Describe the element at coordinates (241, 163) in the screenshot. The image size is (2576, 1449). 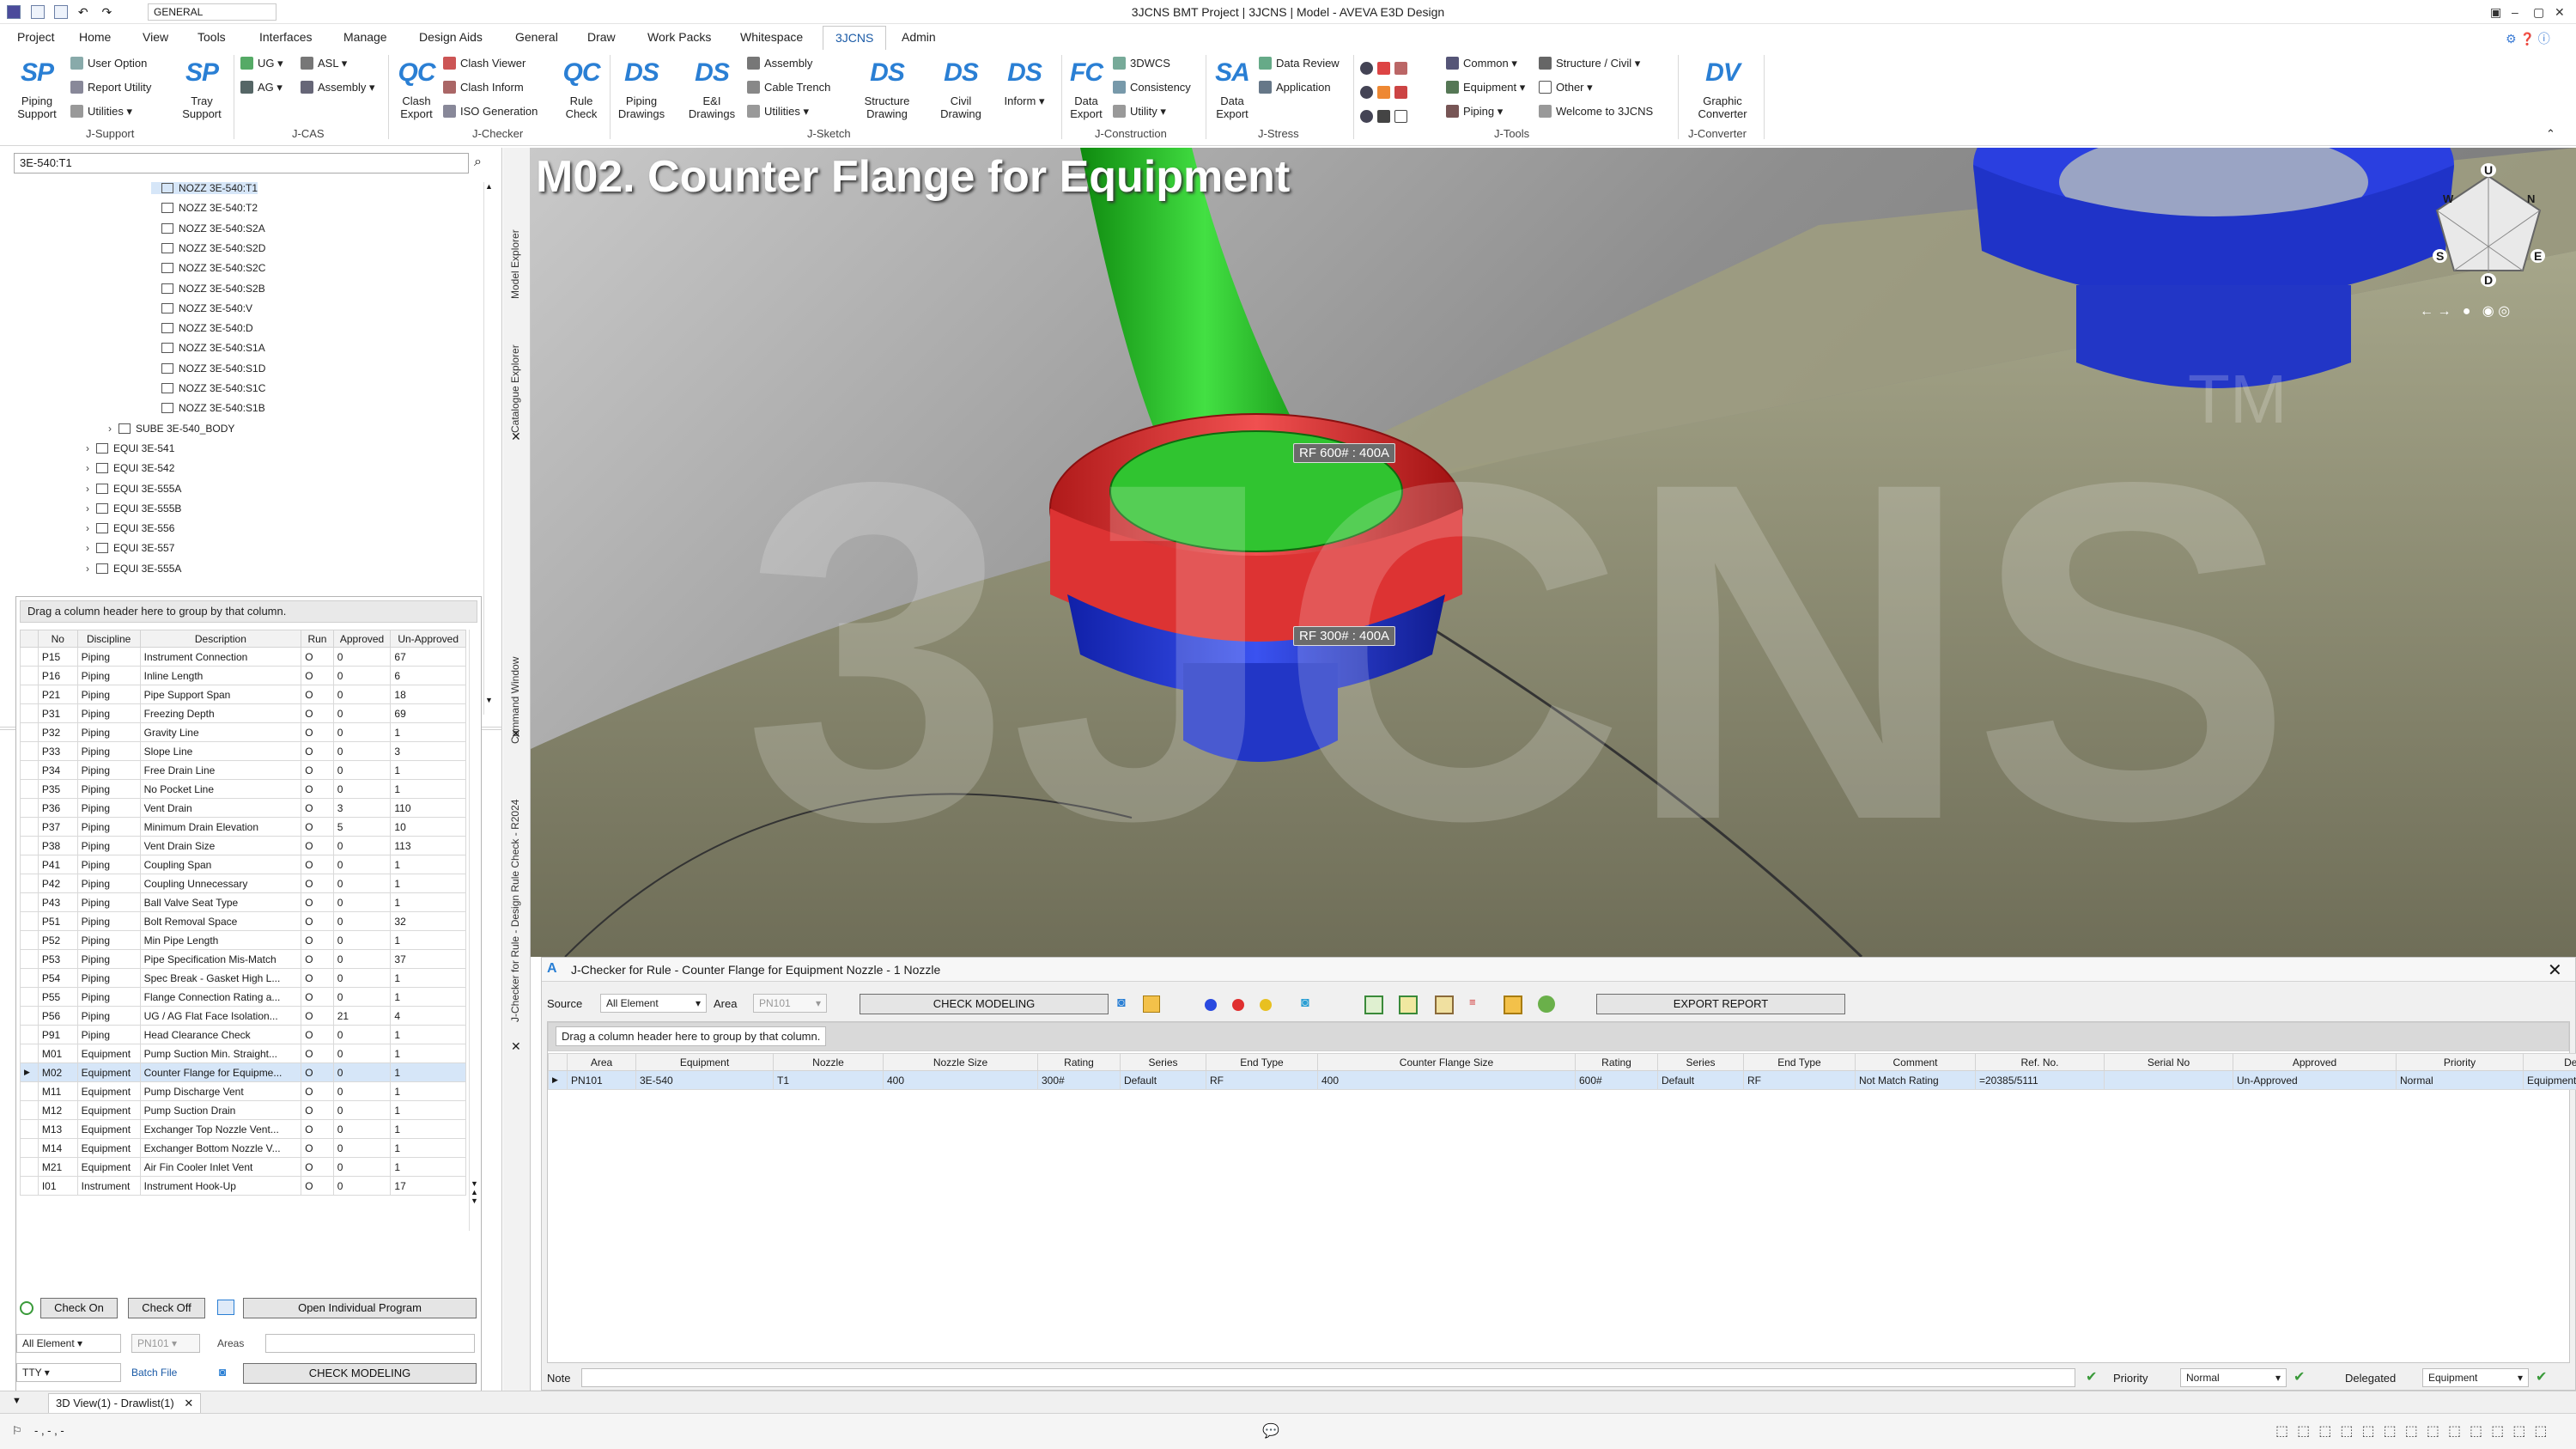
I see `explorer-search-input: 3E-540:T1` at that location.